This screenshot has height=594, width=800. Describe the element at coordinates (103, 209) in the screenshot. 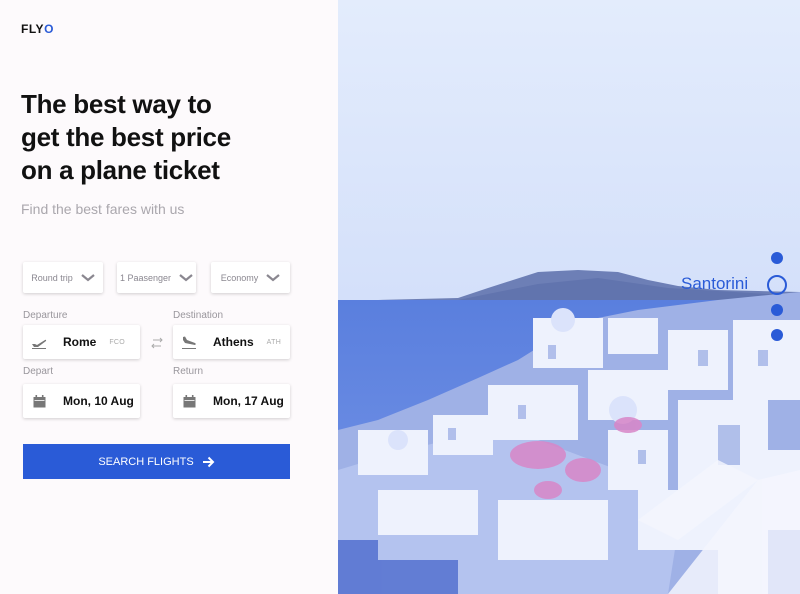

I see `page-subtitle: Find the best fares with us` at that location.